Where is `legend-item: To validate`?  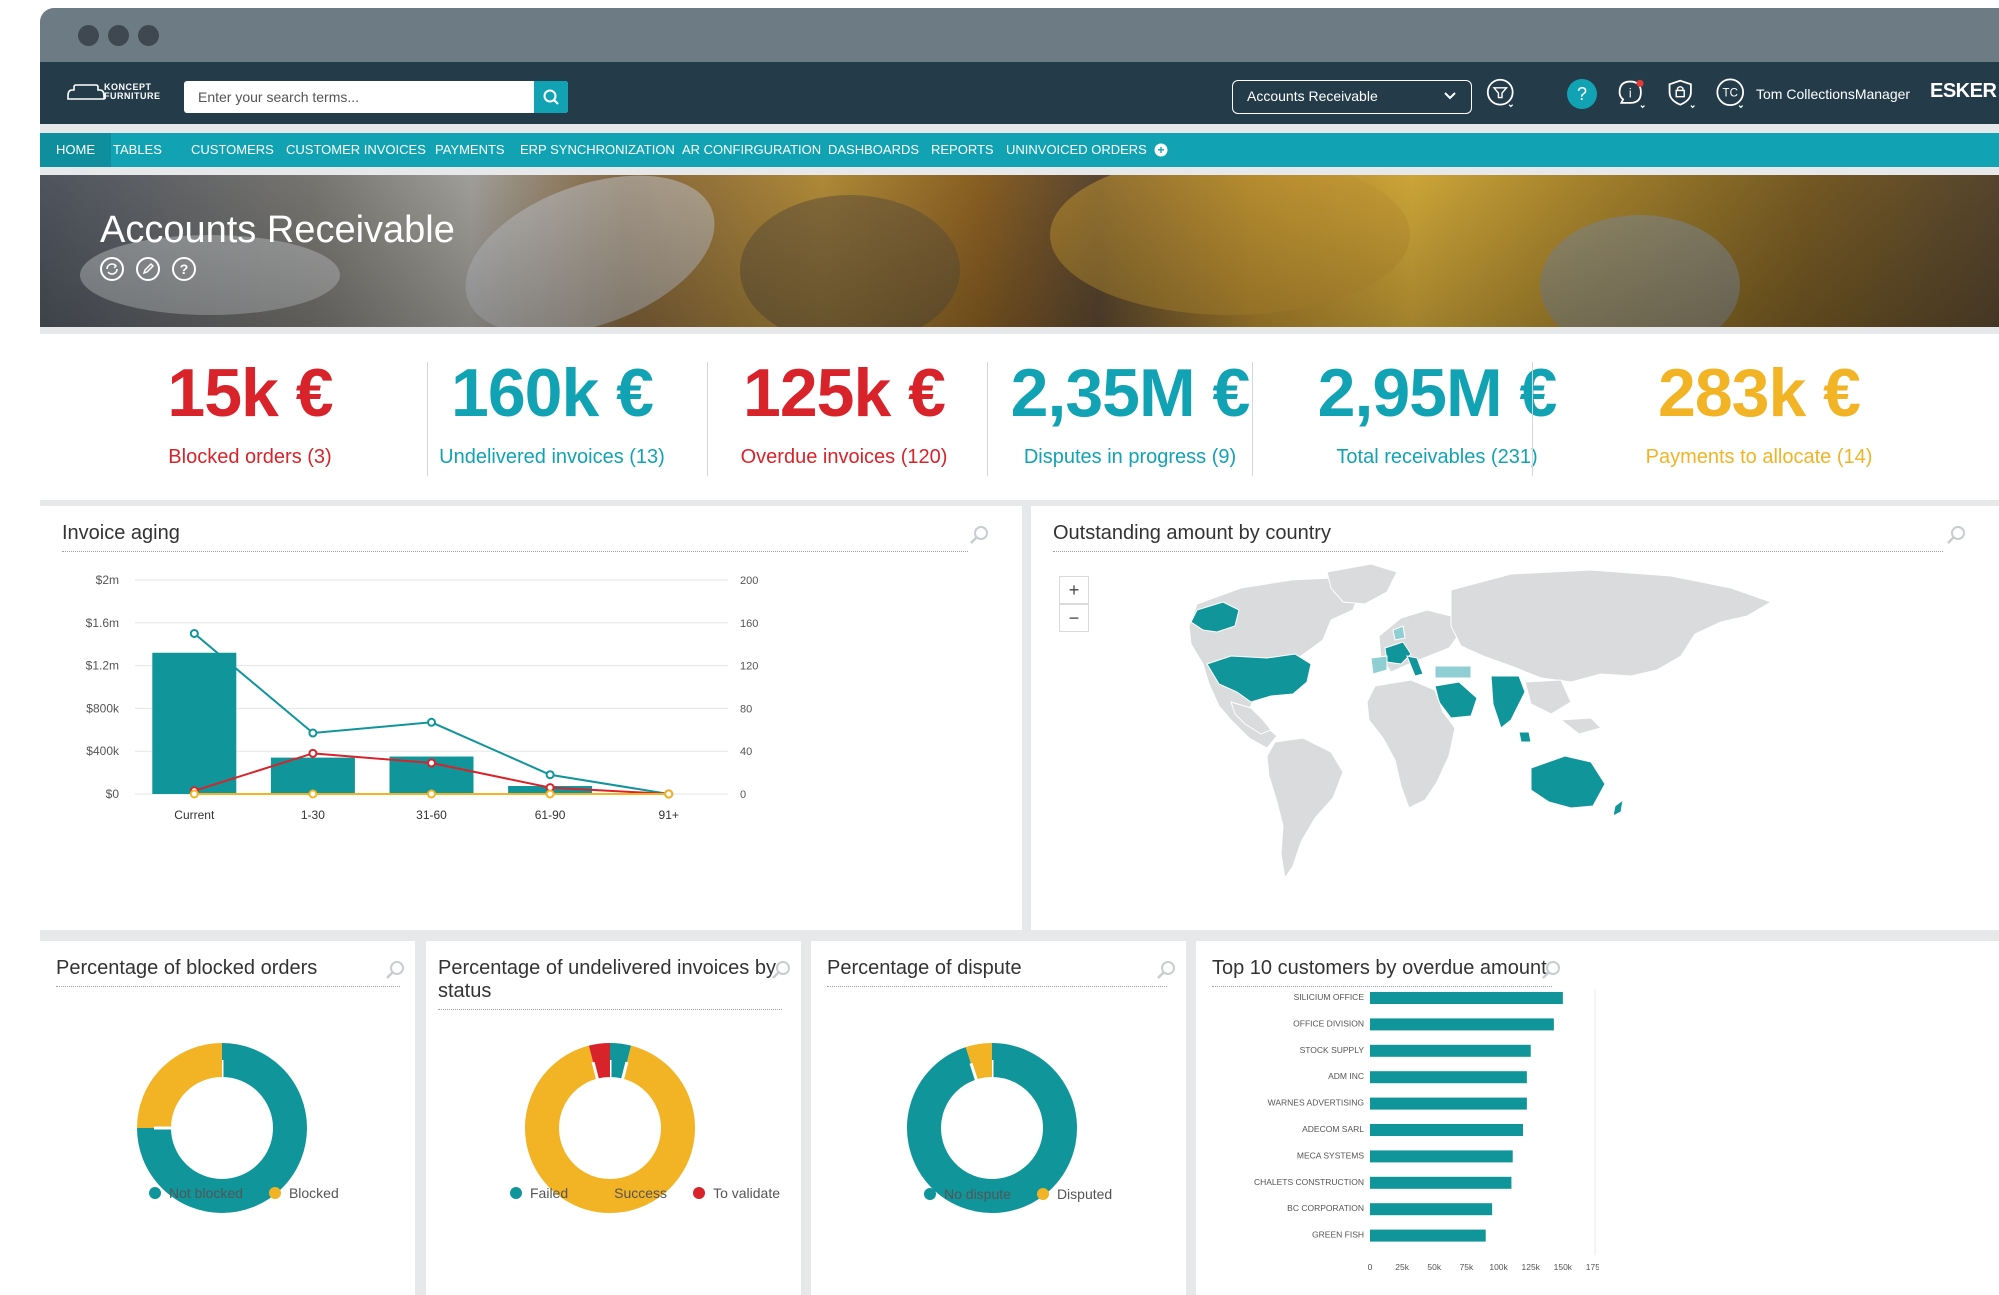 legend-item: To validate is located at coordinates (736, 1193).